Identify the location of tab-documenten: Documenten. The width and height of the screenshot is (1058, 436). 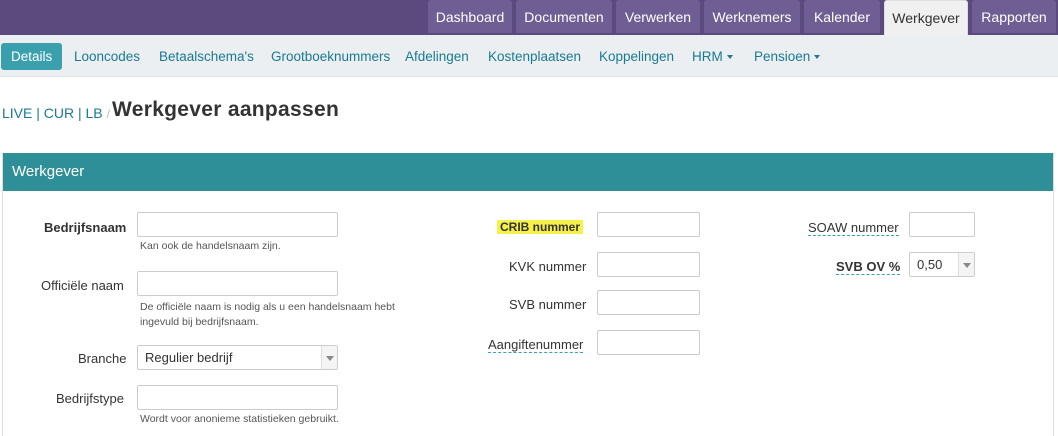
(564, 16).